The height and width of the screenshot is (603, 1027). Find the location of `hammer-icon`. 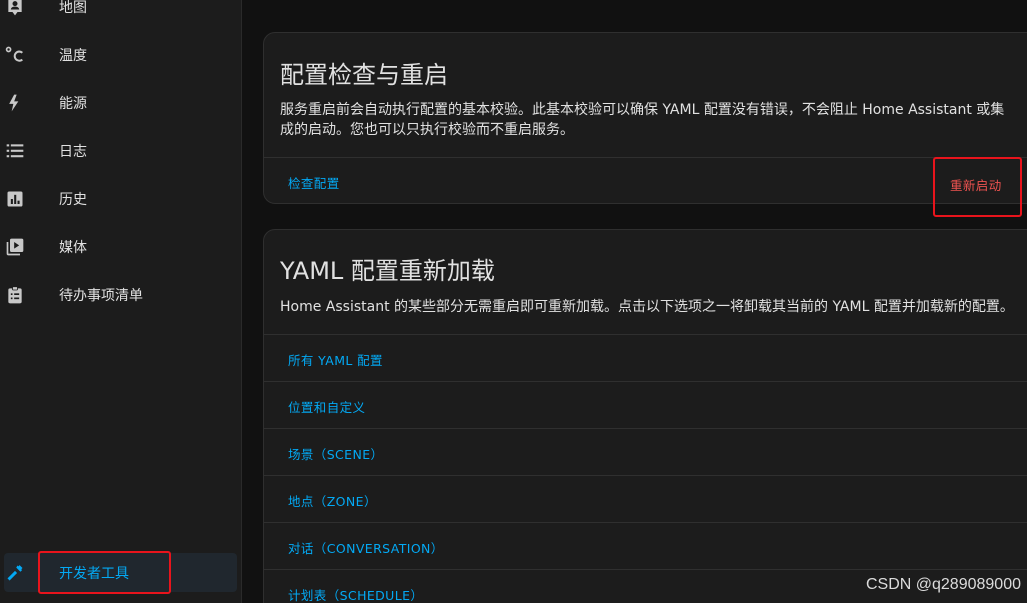

hammer-icon is located at coordinates (15, 573).